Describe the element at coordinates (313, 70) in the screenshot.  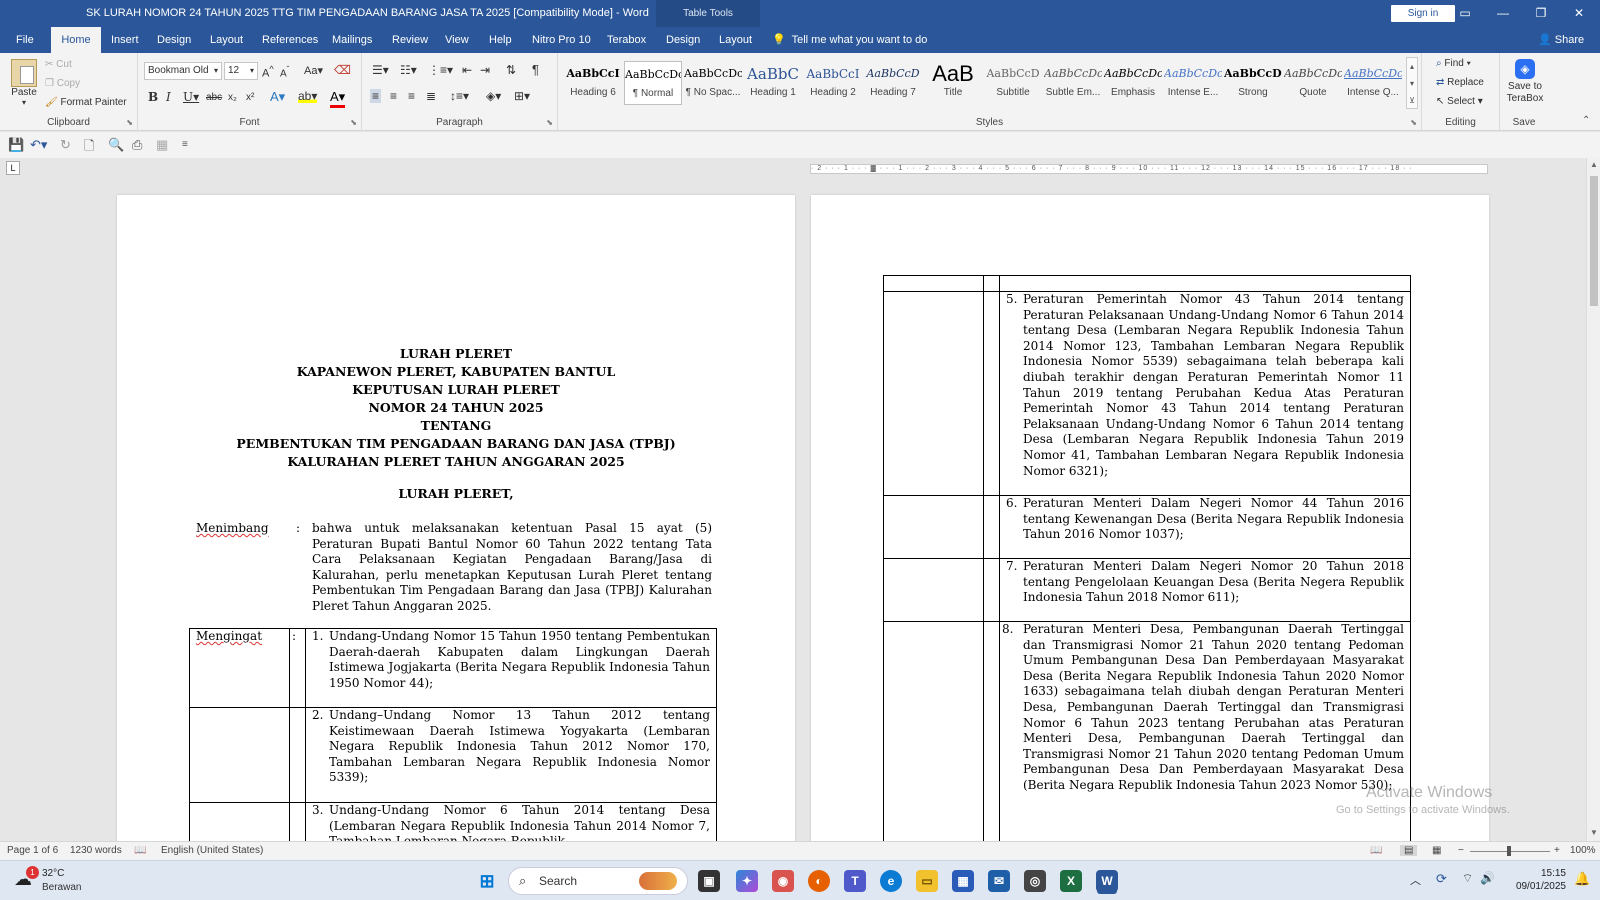
I see `change-case-icon: Aa▾` at that location.